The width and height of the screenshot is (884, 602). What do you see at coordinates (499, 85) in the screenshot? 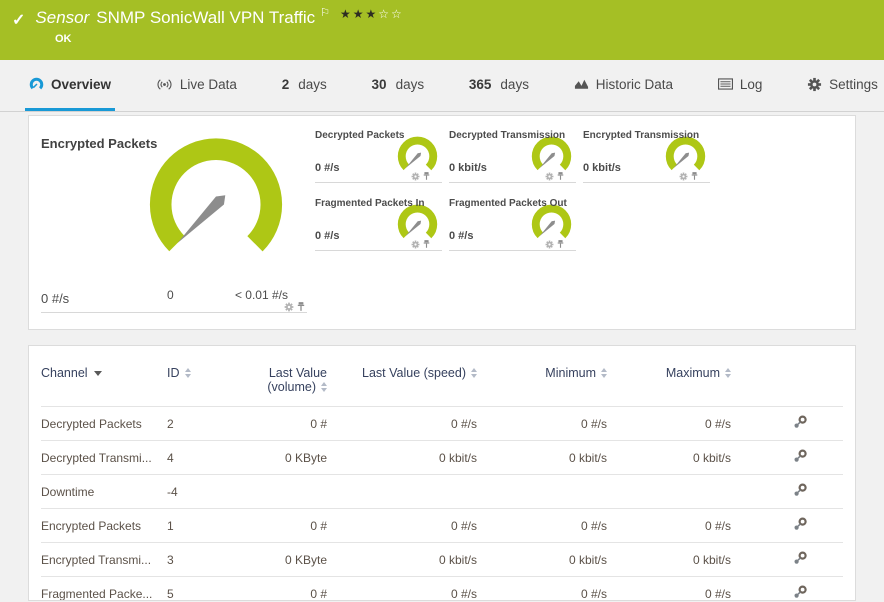
I see `tab-365-days: 365 days` at bounding box center [499, 85].